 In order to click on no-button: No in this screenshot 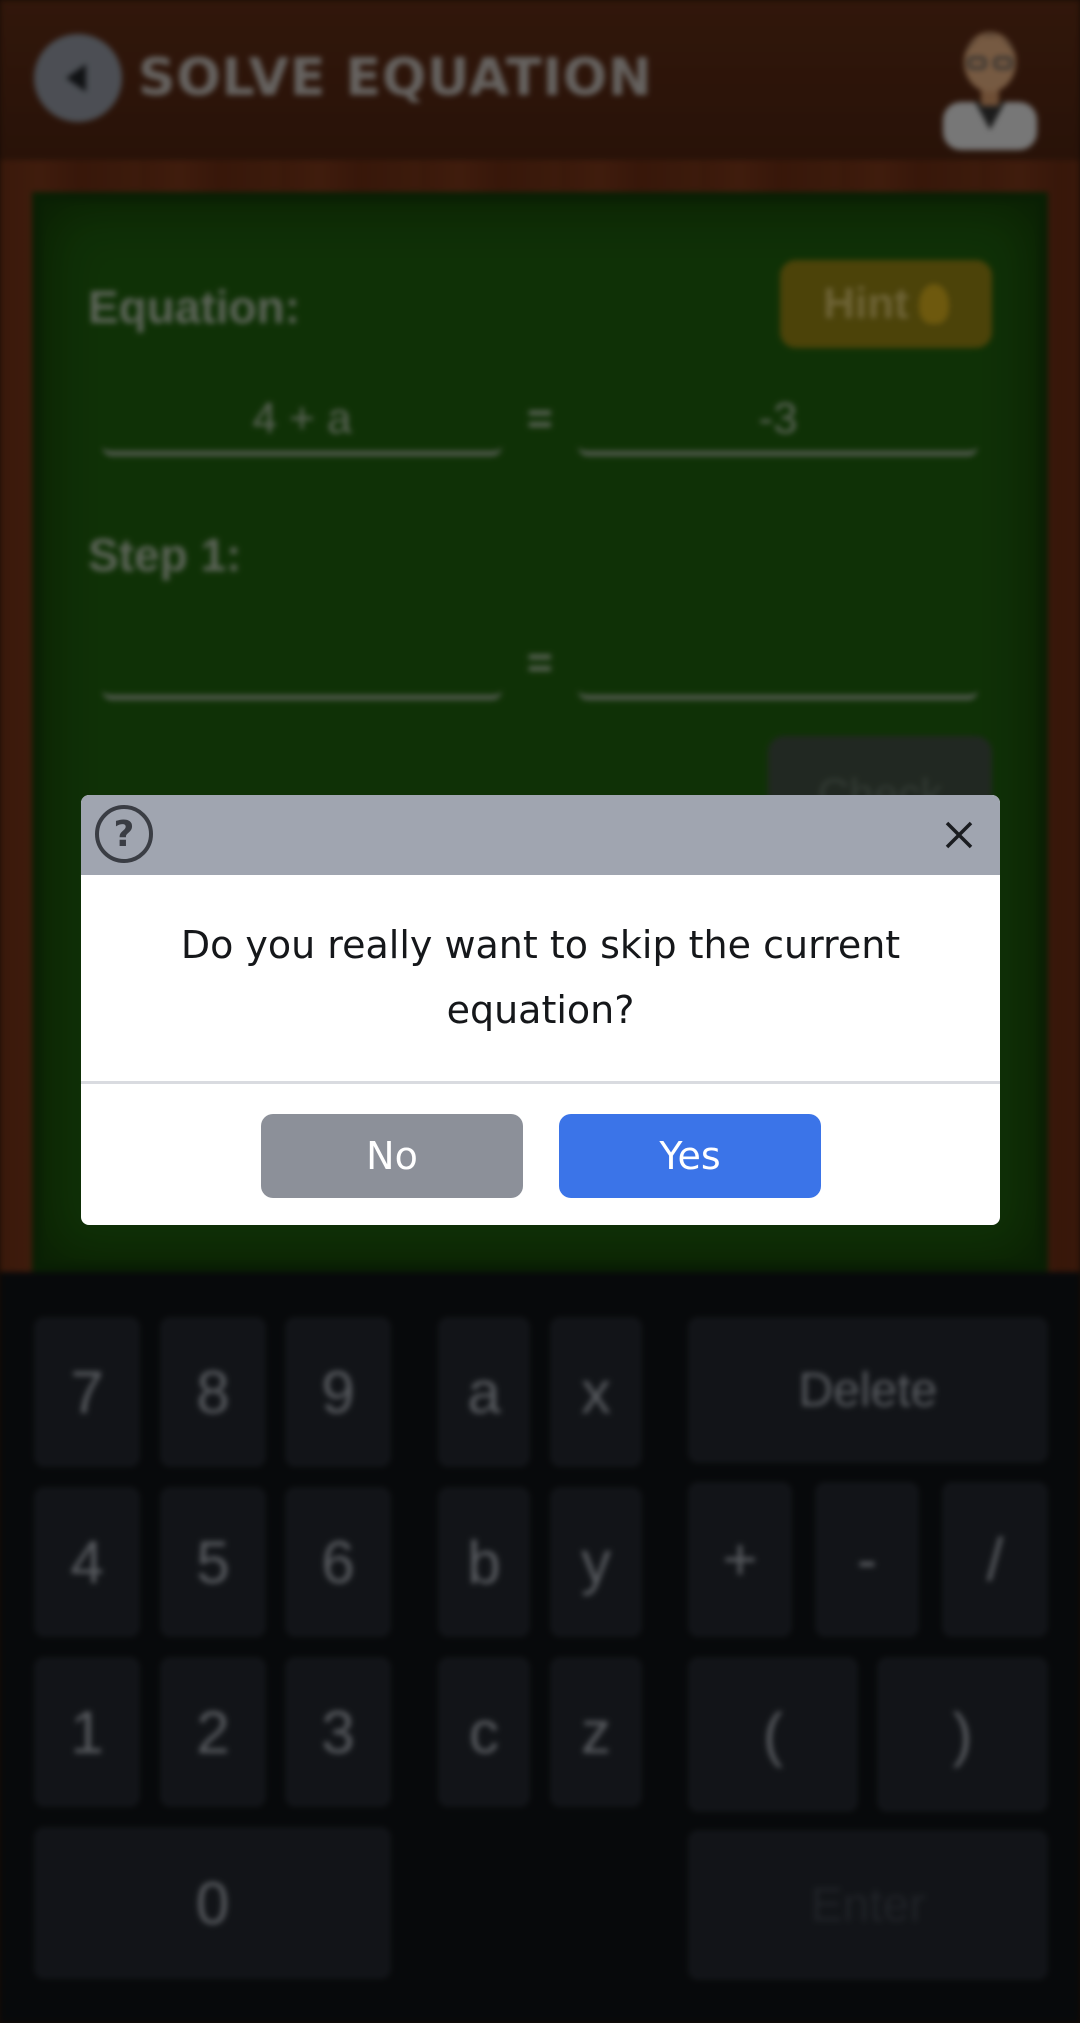, I will do `click(392, 1156)`.